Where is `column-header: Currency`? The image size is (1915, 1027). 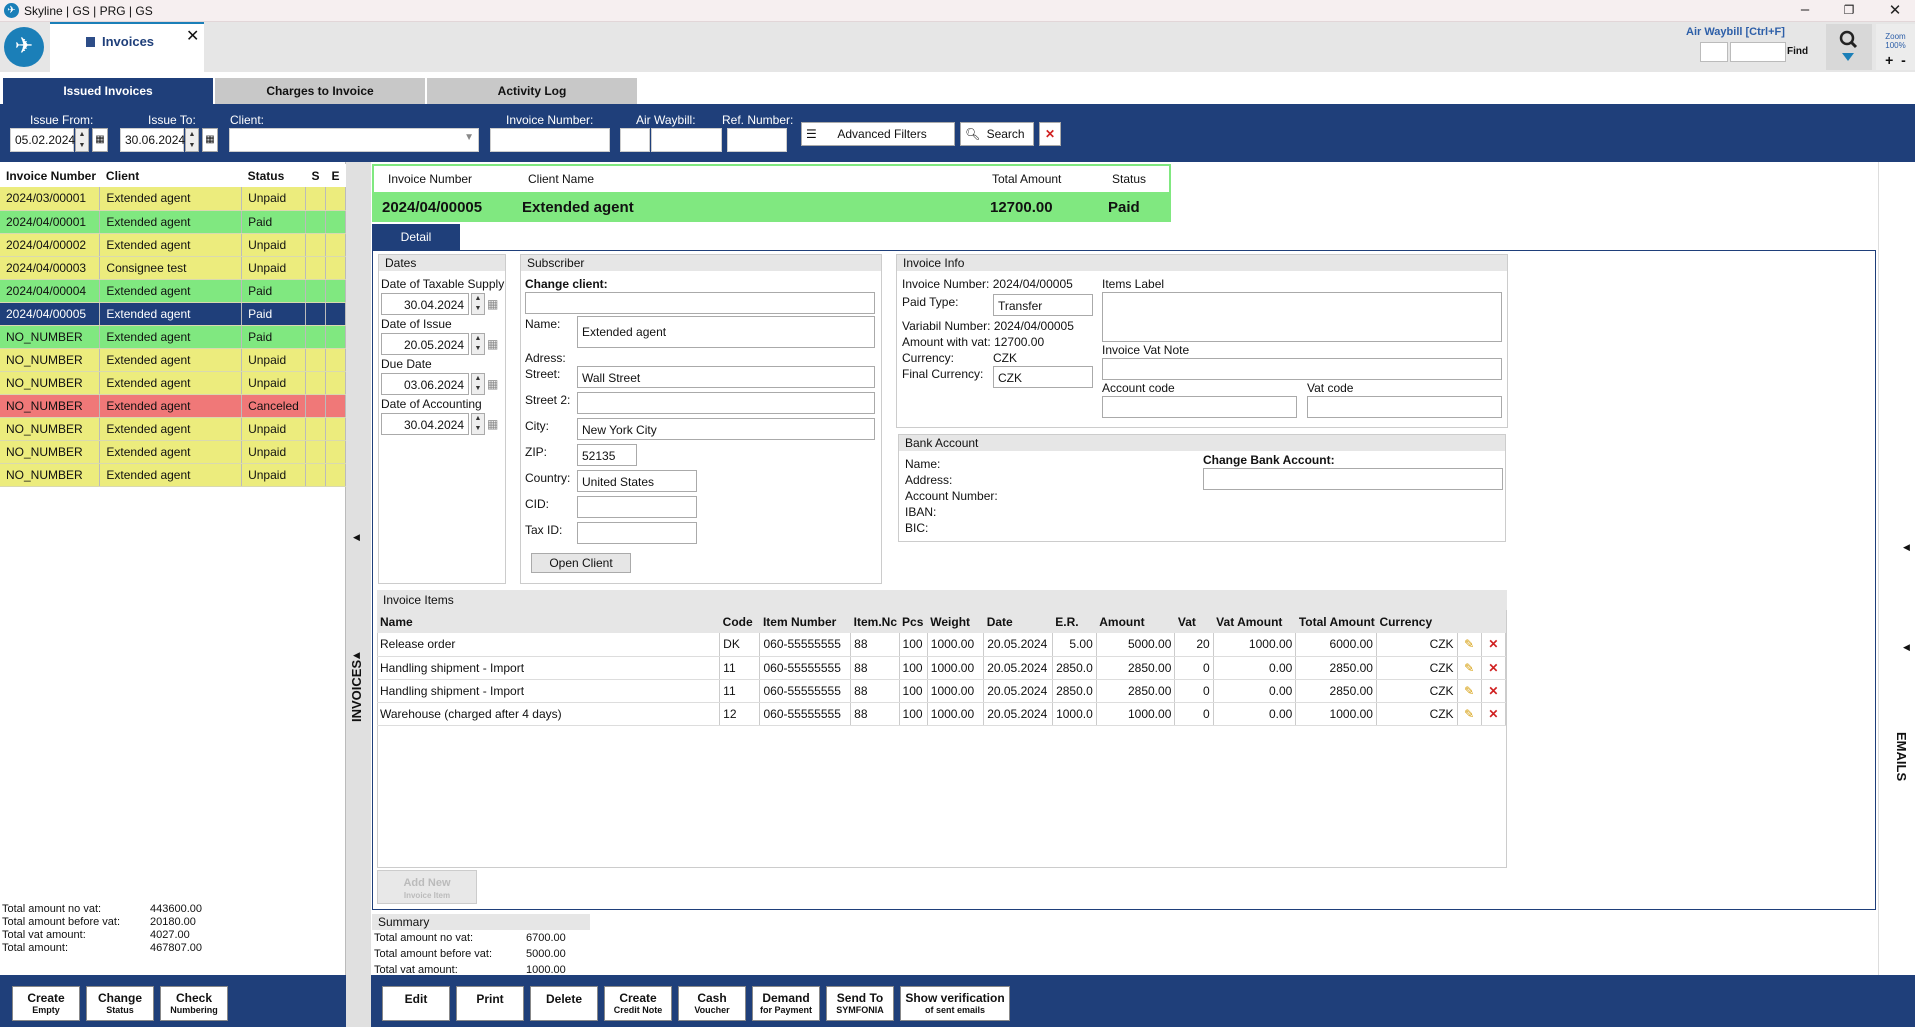 column-header: Currency is located at coordinates (1417, 621).